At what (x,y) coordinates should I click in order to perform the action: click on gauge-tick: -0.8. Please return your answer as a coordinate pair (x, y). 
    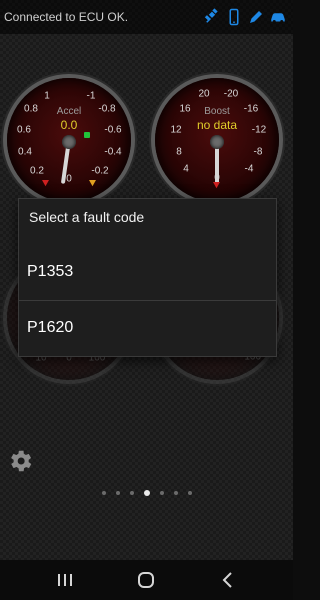
    Looking at the image, I should click on (107, 109).